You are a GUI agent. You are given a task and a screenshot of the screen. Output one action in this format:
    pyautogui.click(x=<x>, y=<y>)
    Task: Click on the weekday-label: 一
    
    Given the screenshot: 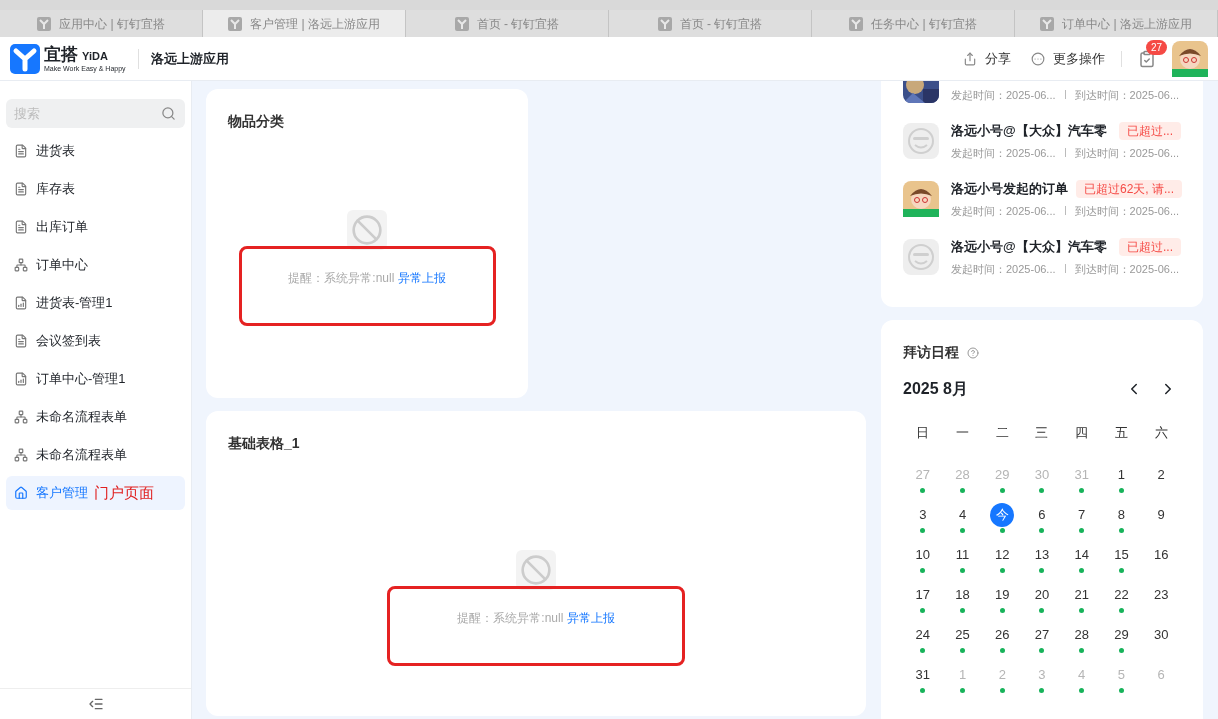 What is the action you would take?
    pyautogui.click(x=963, y=433)
    